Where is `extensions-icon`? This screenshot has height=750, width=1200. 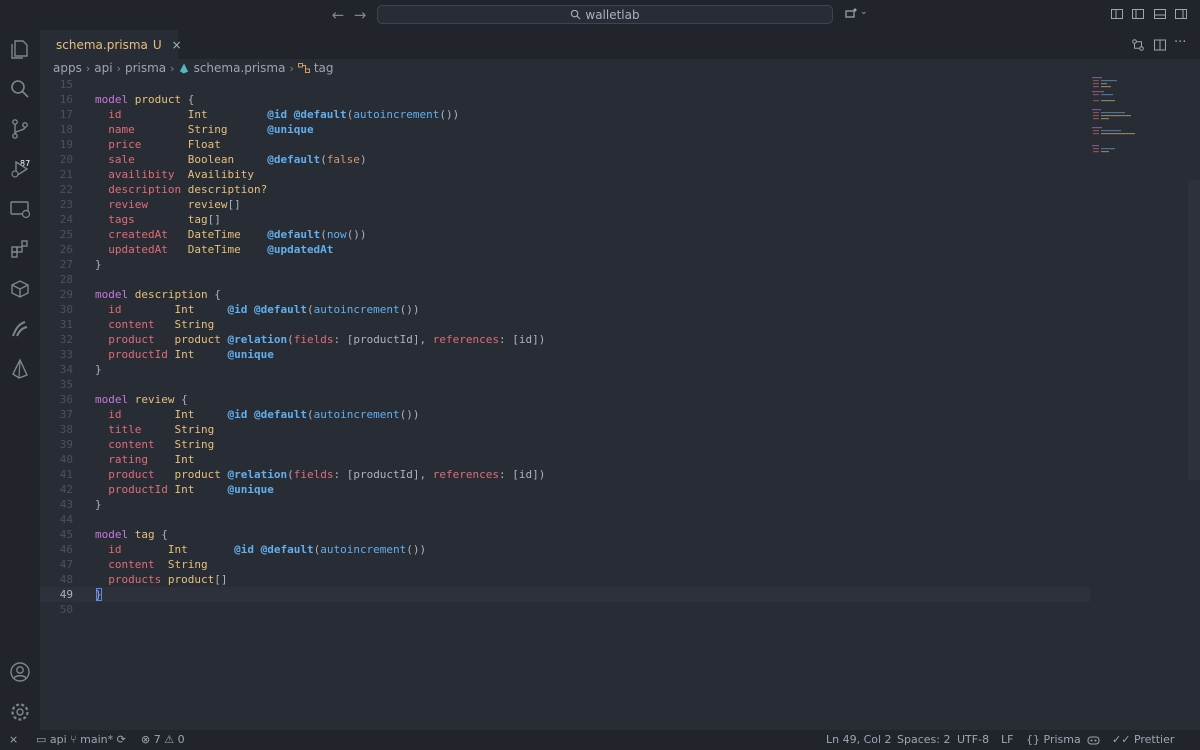
extensions-icon is located at coordinates (20, 249).